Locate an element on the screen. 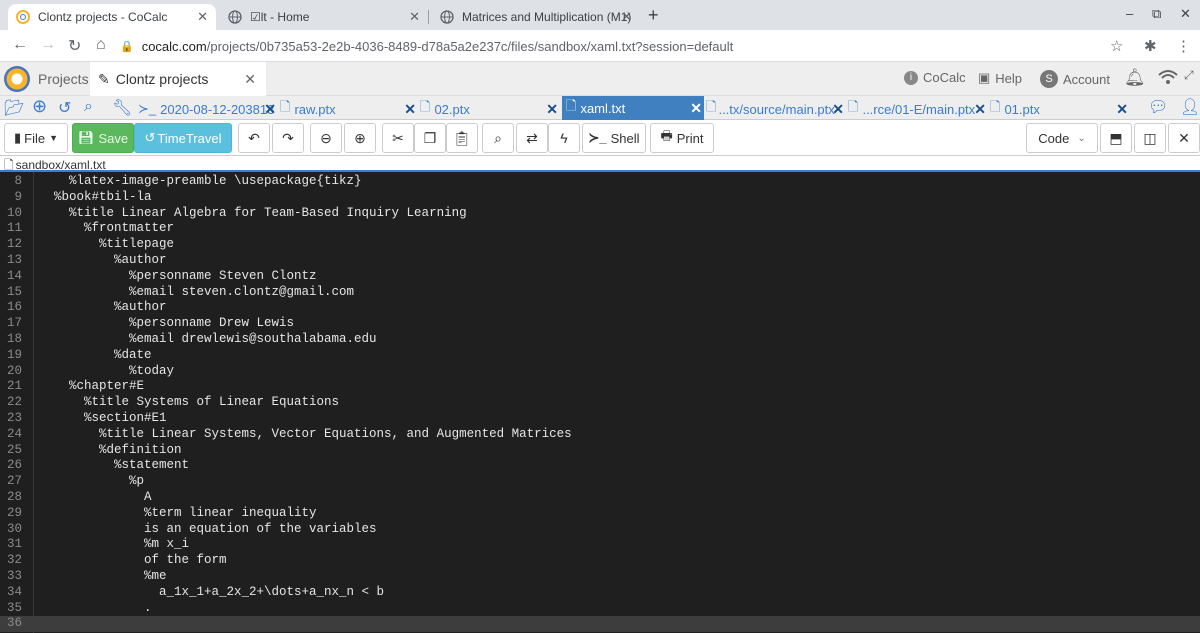 This screenshot has width=1200, height=633. format-button: ϟ is located at coordinates (564, 138).